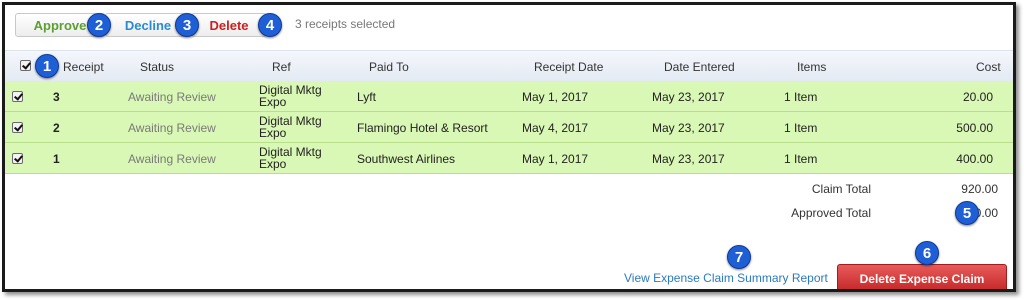 The width and height of the screenshot is (1024, 300). I want to click on cost-text: 20.00, so click(977, 97).